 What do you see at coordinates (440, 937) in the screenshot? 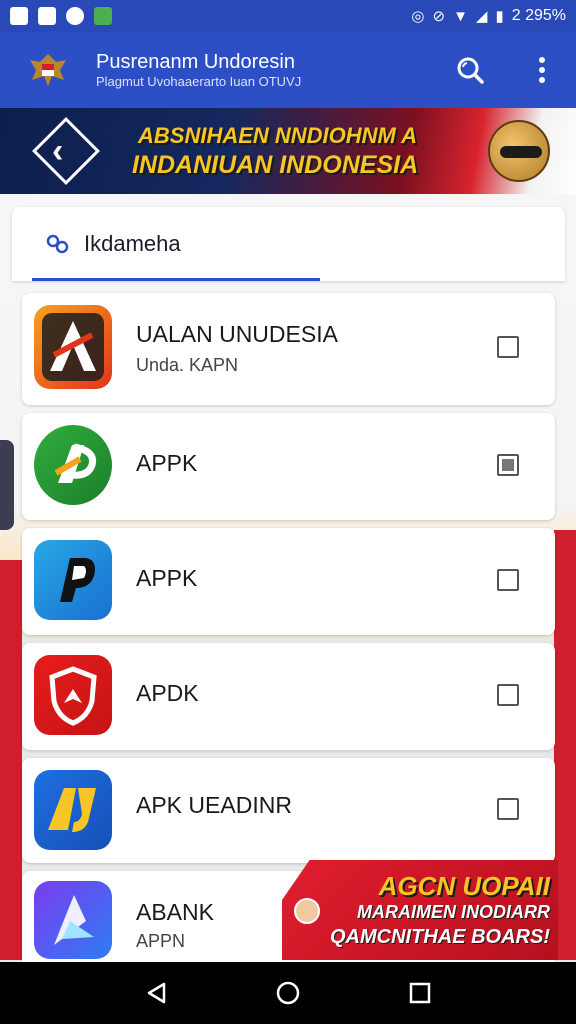
I see `promo-line-3: QAMCNITHAE BOARS!` at bounding box center [440, 937].